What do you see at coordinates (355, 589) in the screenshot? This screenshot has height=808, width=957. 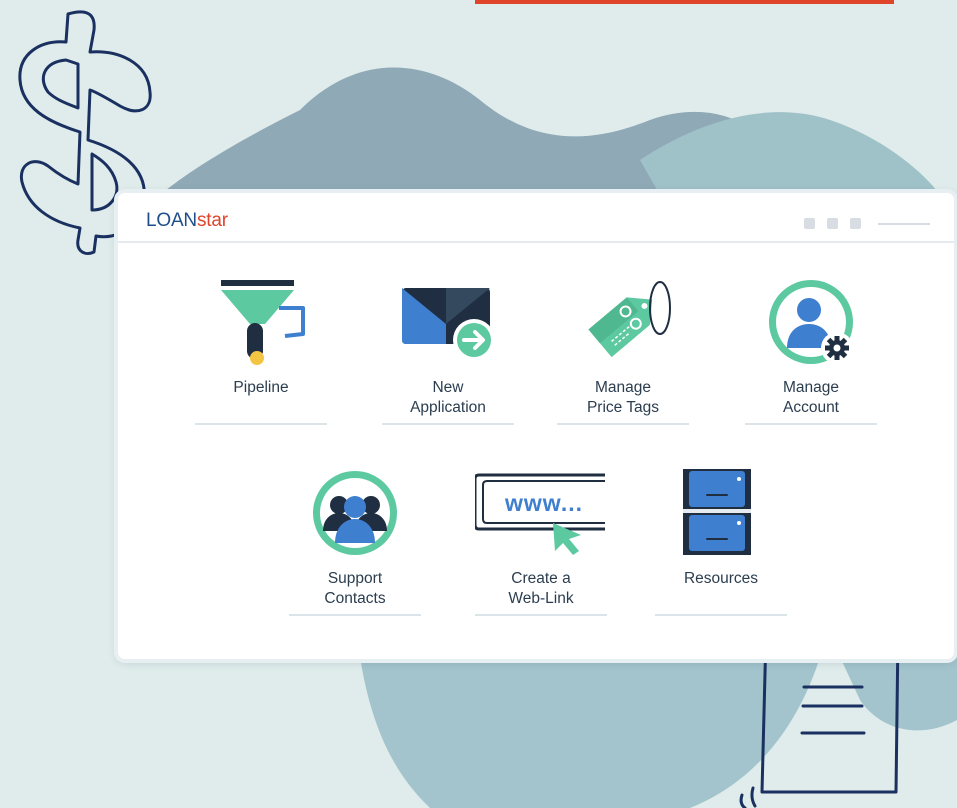 I see `tile-label: Support Contacts` at bounding box center [355, 589].